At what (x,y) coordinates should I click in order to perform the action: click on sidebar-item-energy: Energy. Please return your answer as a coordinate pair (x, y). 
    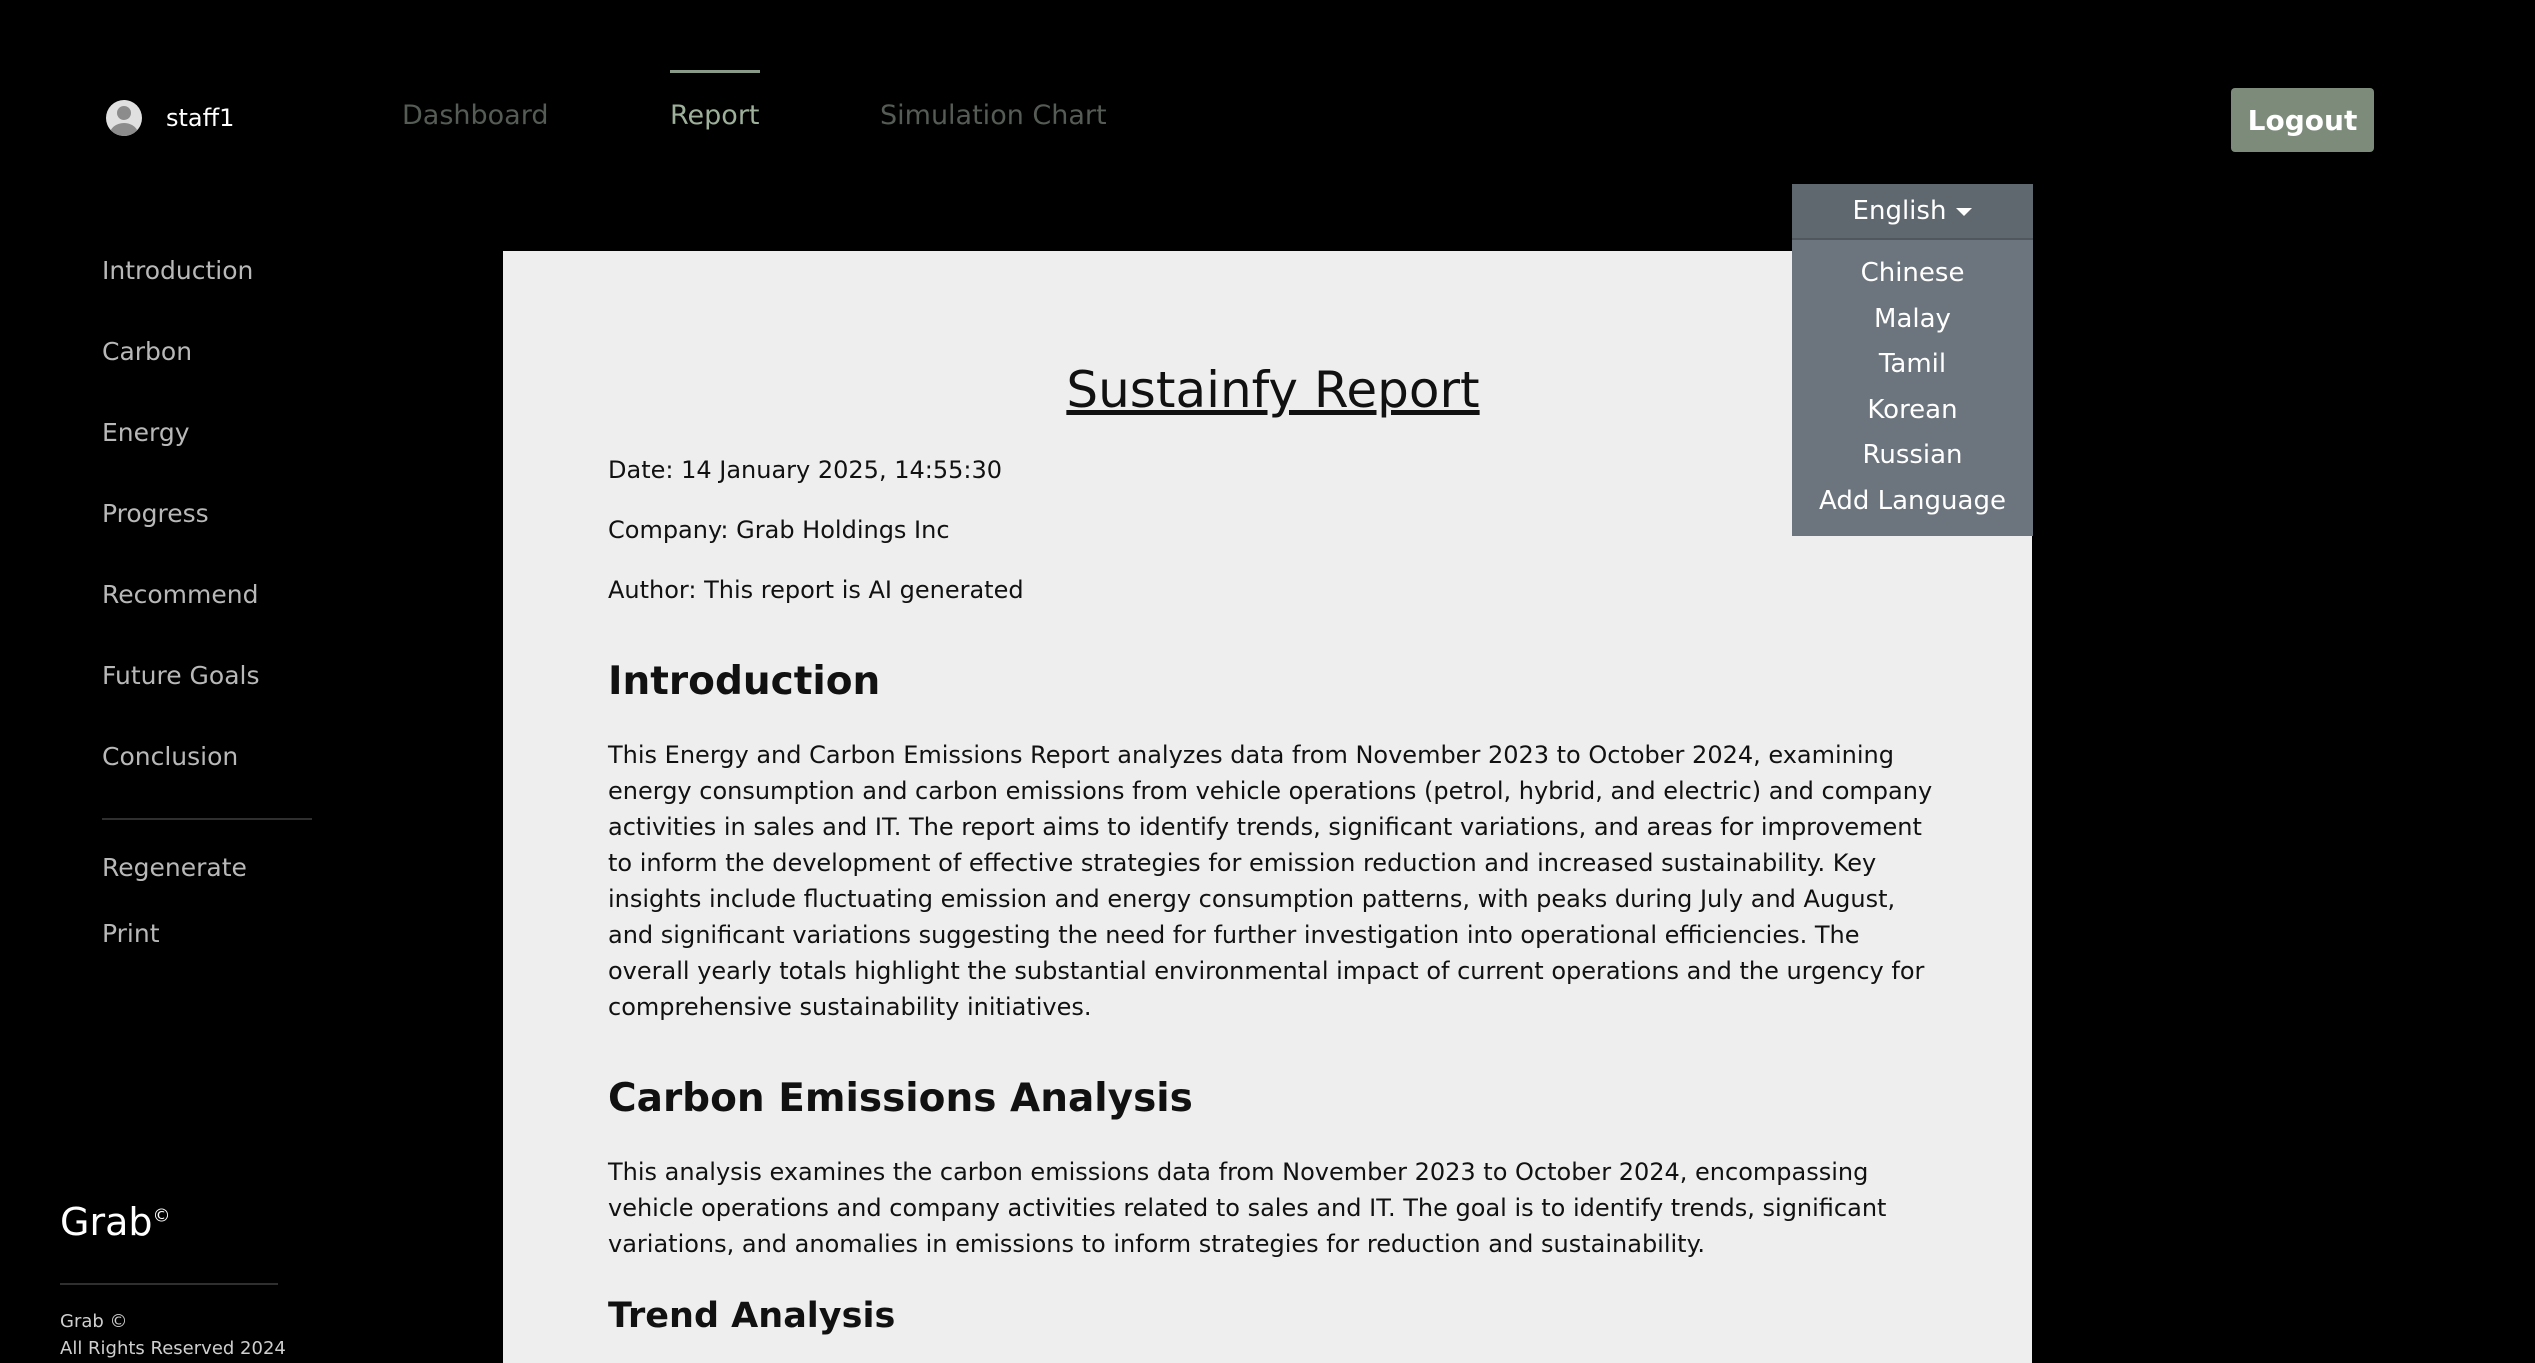
    Looking at the image, I should click on (146, 432).